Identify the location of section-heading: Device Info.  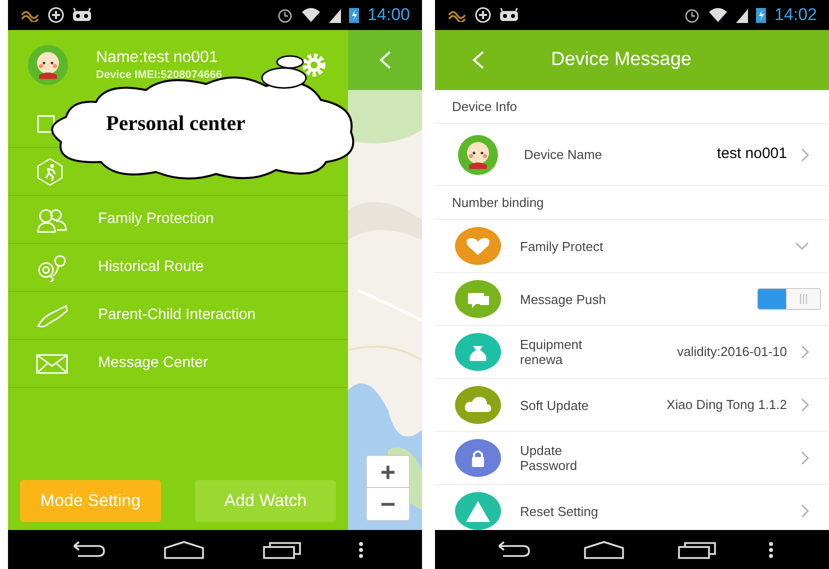
(485, 107).